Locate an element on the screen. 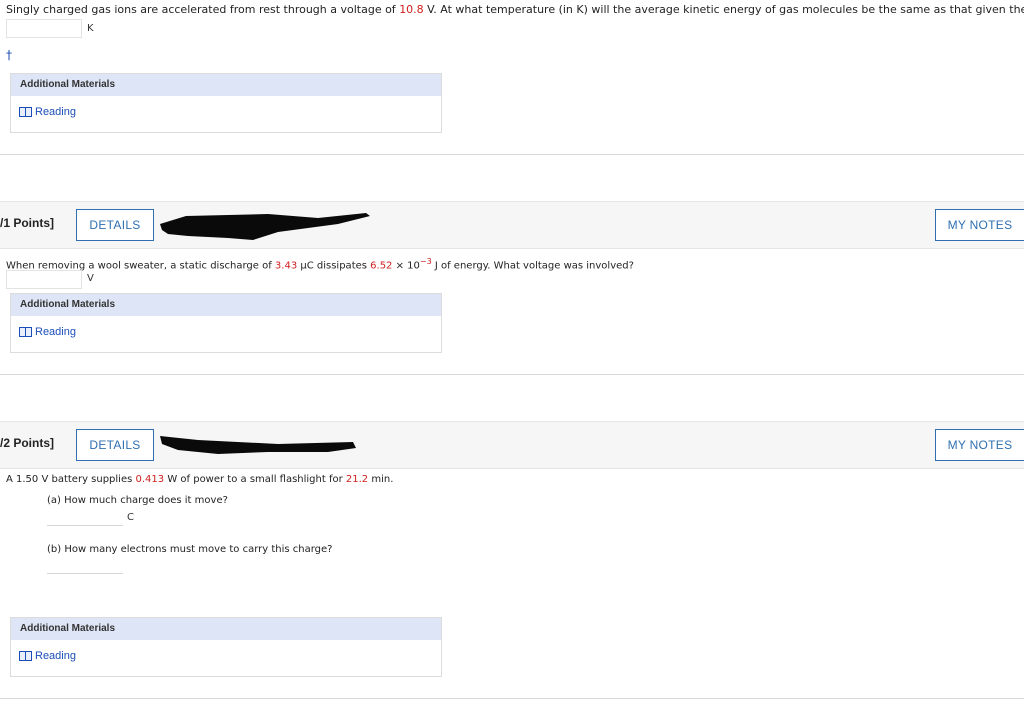 This screenshot has height=723, width=1024. question-2-text-3: min. is located at coordinates (381, 479).